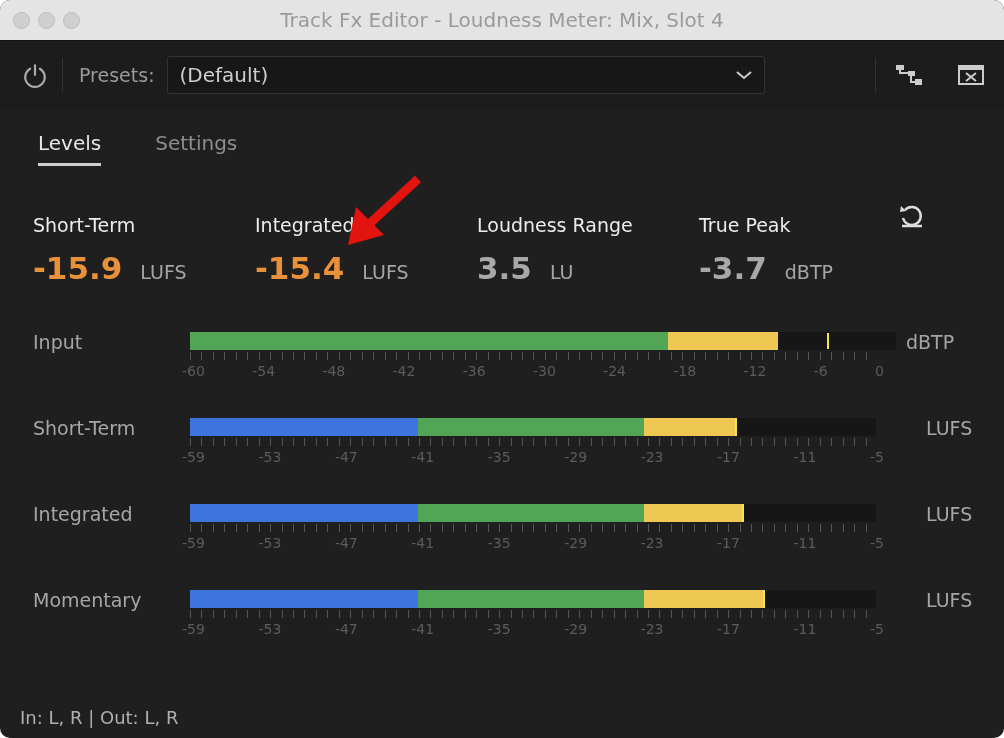  I want to click on scale-label: -12, so click(755, 371).